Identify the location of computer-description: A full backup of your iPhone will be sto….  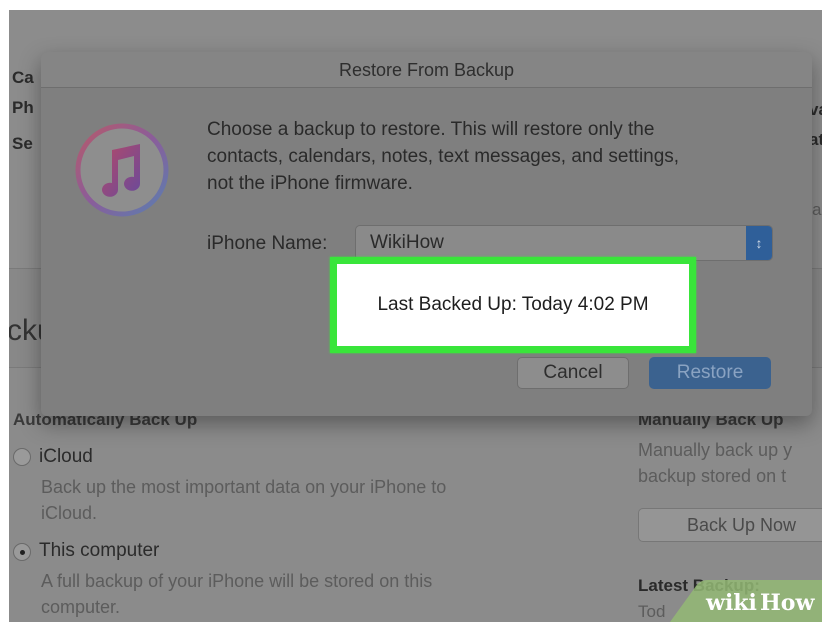
(237, 581).